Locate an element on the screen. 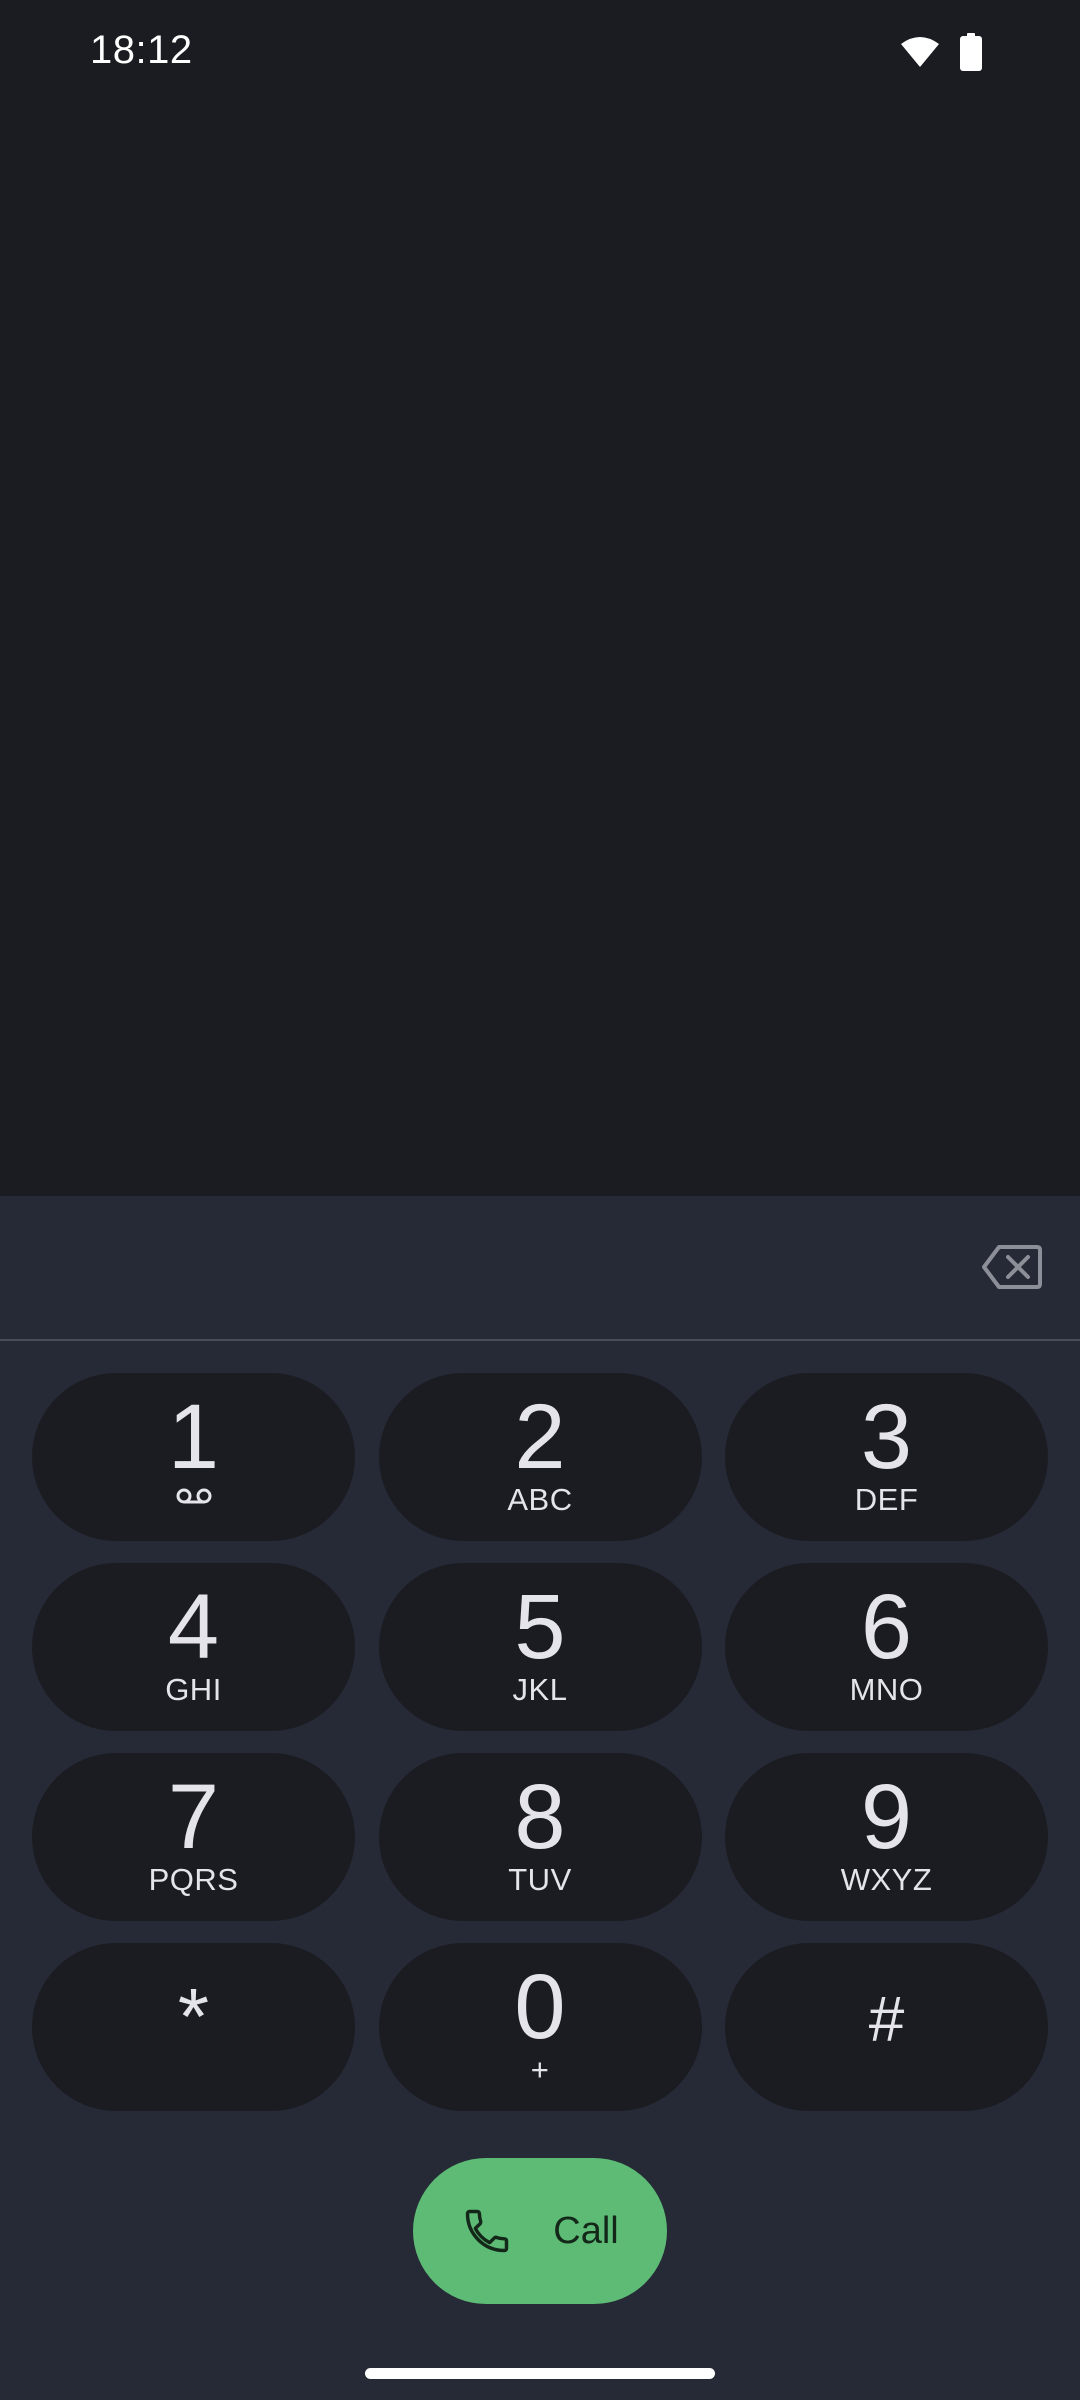  key-8: 8 TUV is located at coordinates (540, 1837).